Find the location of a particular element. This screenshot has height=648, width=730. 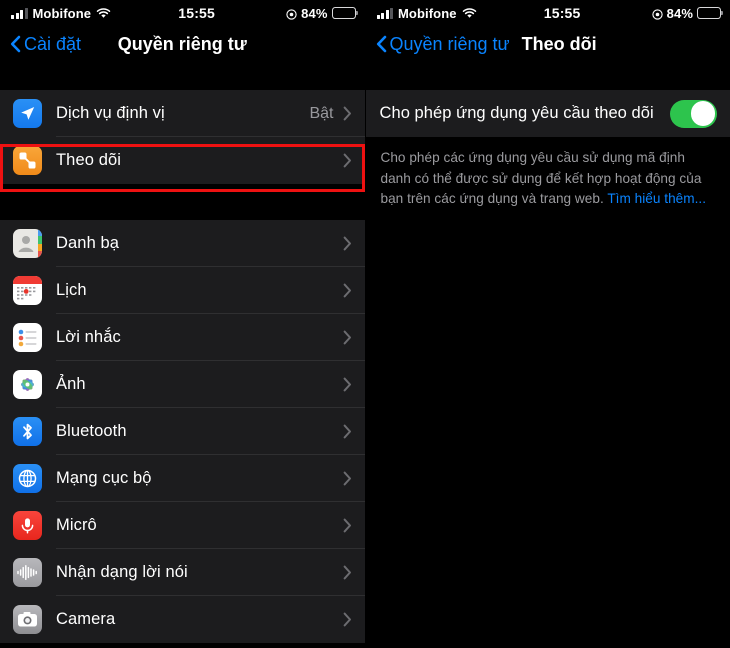

row-label: Dịch vụ định vị is located at coordinates (110, 113).